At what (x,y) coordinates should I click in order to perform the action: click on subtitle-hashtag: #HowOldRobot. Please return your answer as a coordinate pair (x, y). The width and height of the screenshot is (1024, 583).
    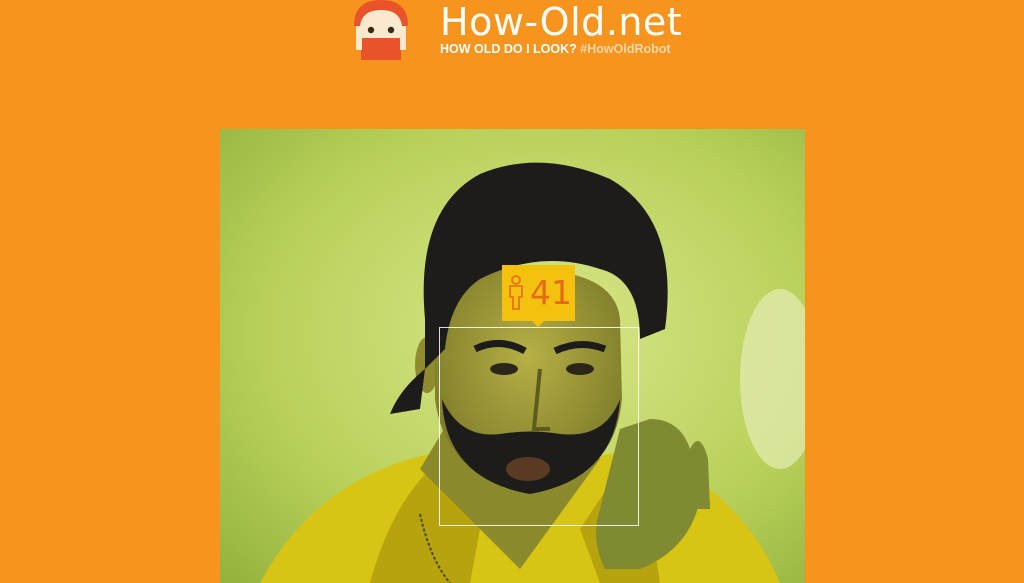
    Looking at the image, I should click on (625, 49).